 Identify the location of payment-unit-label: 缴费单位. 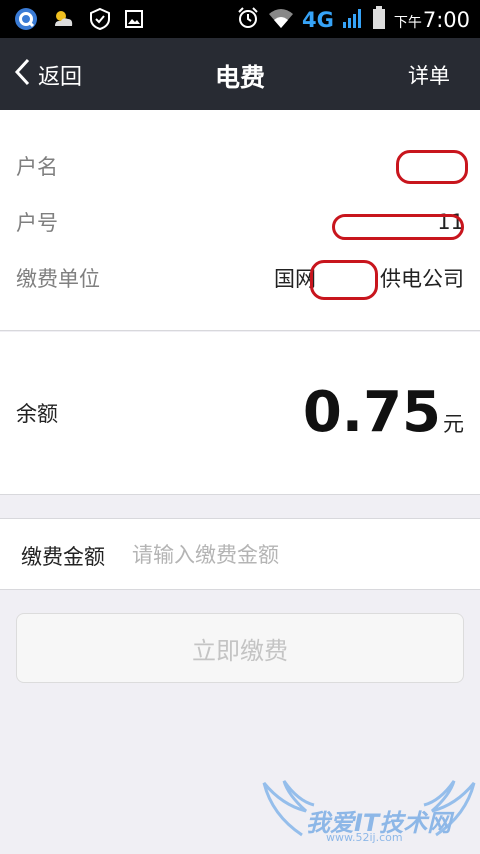
(58, 279).